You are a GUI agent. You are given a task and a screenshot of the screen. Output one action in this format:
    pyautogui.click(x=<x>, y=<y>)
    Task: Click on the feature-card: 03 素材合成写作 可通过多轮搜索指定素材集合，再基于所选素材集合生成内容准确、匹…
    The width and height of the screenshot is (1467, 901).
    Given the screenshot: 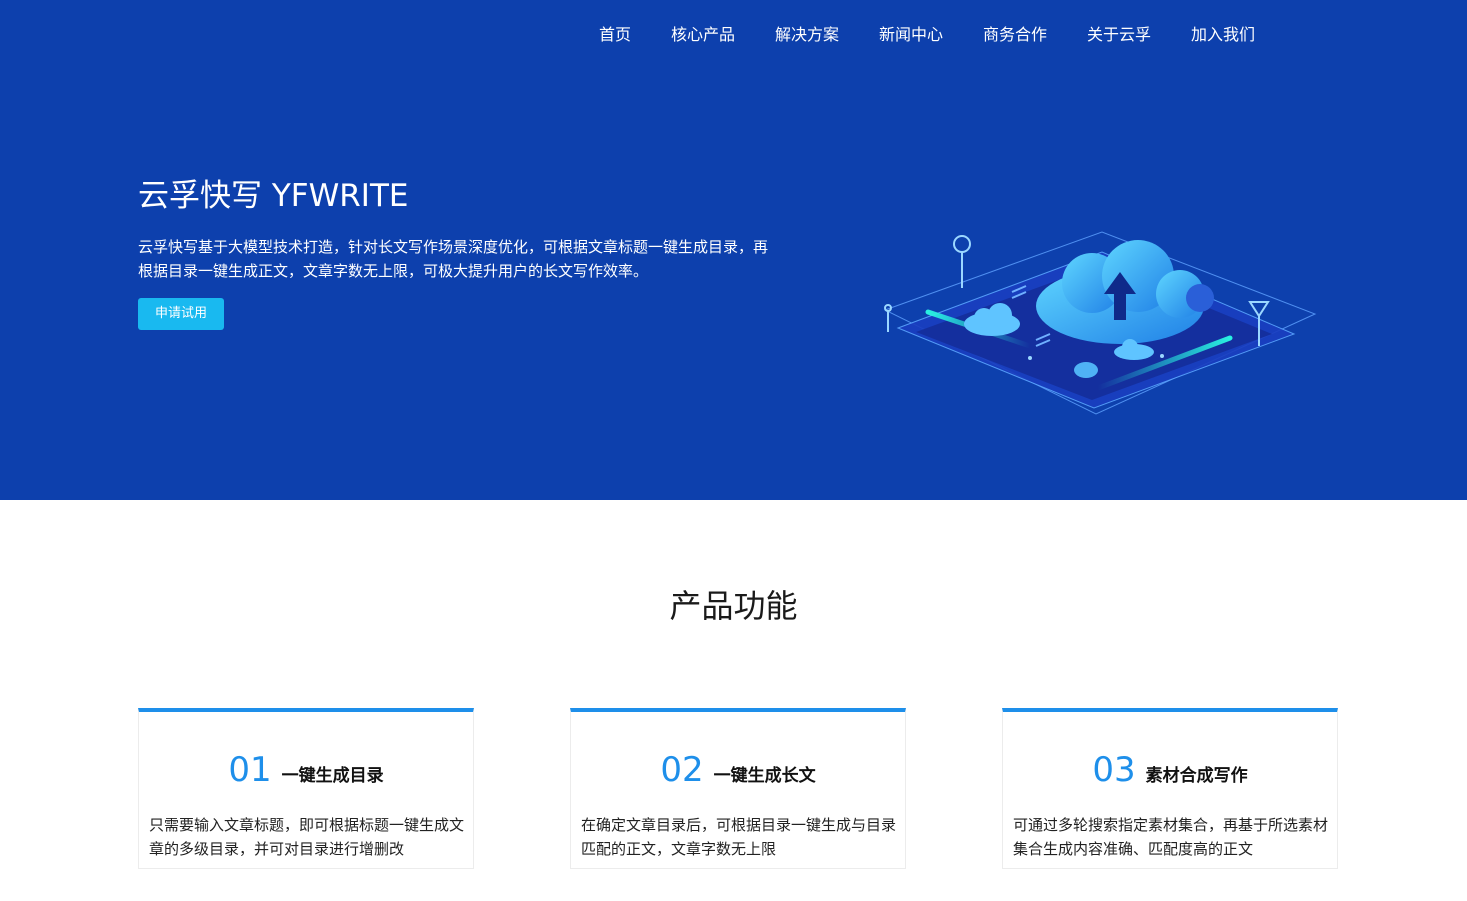 What is the action you would take?
    pyautogui.click(x=1170, y=788)
    